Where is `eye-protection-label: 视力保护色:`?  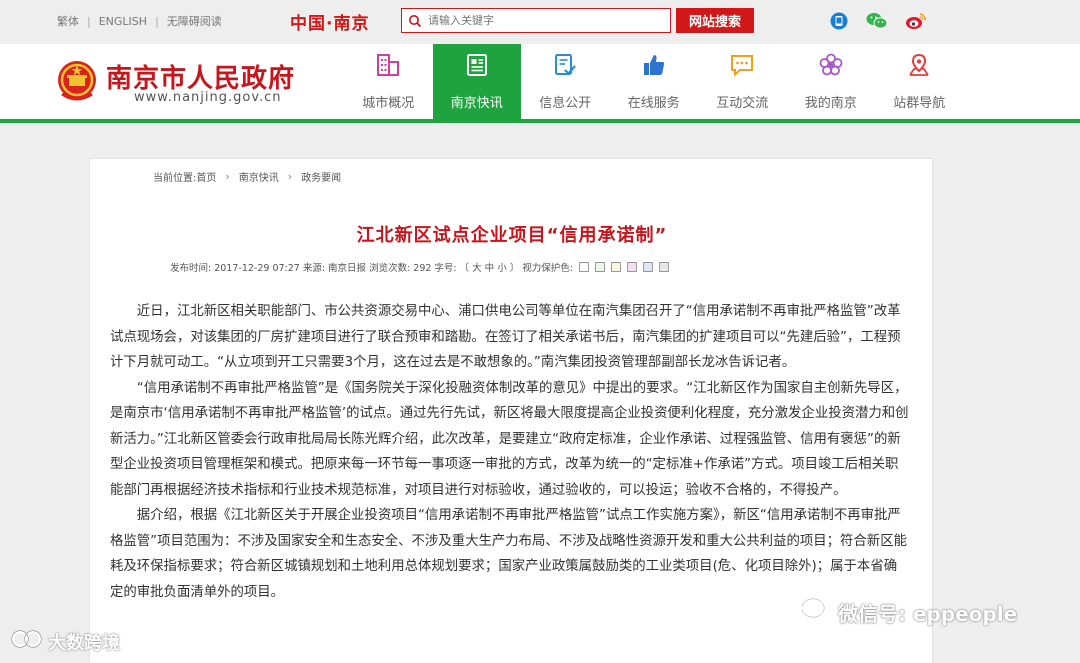 eye-protection-label: 视力保护色: is located at coordinates (547, 268).